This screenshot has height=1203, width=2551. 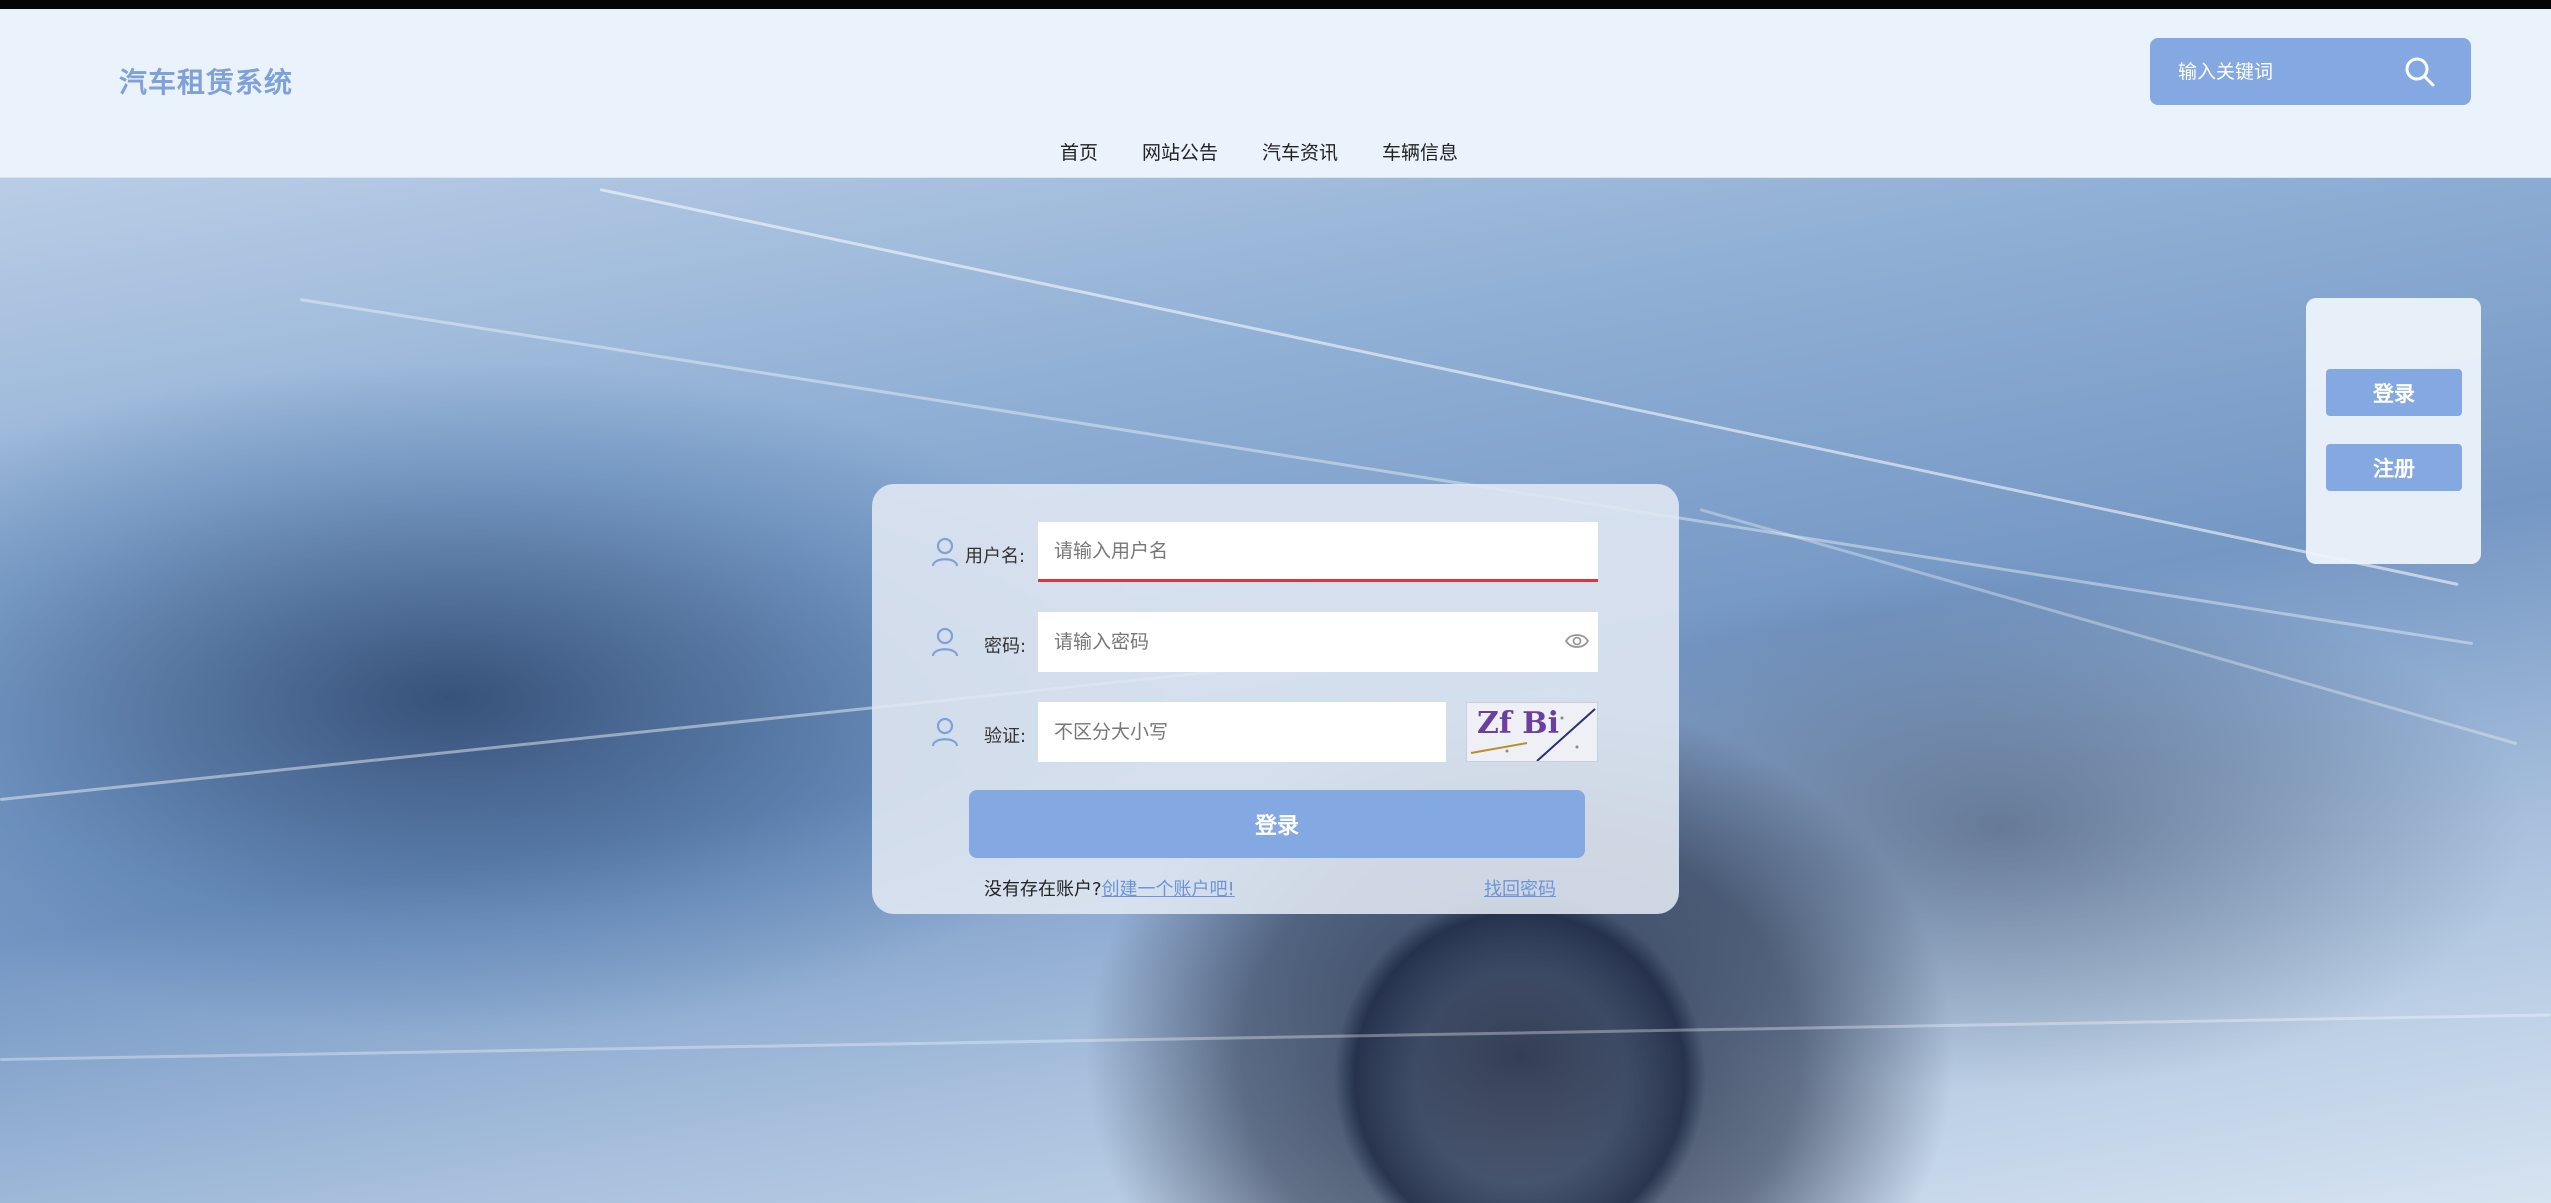 I want to click on nav-item-vehicle-info: 车辆信息, so click(x=1420, y=151).